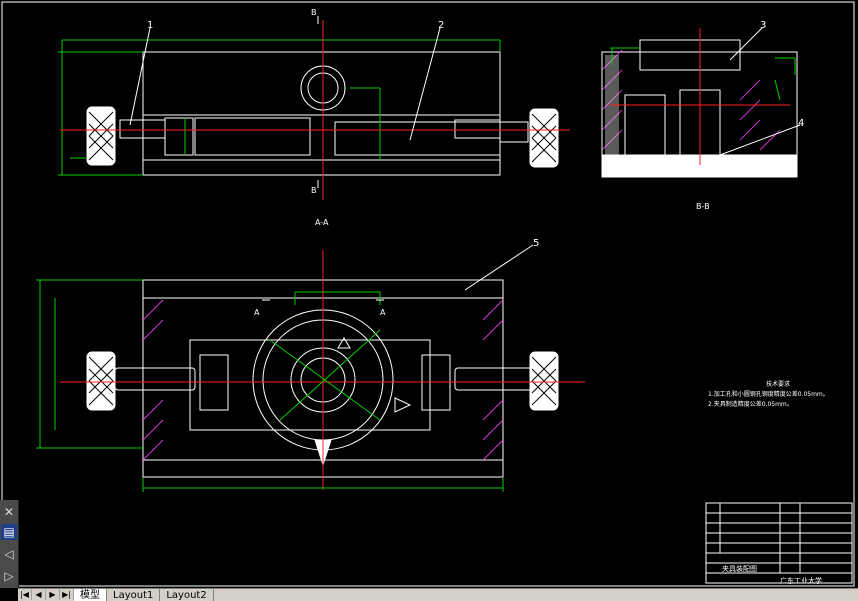 This screenshot has width=858, height=601. I want to click on last-tab-button: ▶|, so click(67, 594).